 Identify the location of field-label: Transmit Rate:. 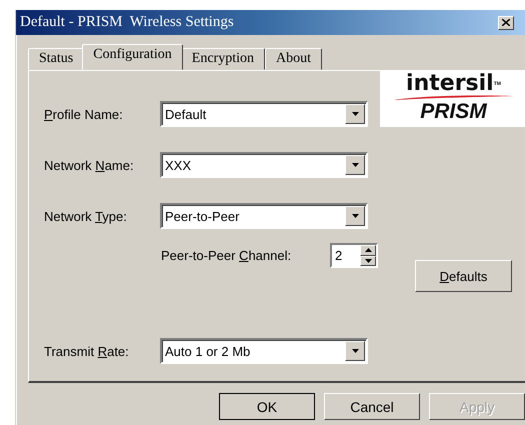
(87, 351).